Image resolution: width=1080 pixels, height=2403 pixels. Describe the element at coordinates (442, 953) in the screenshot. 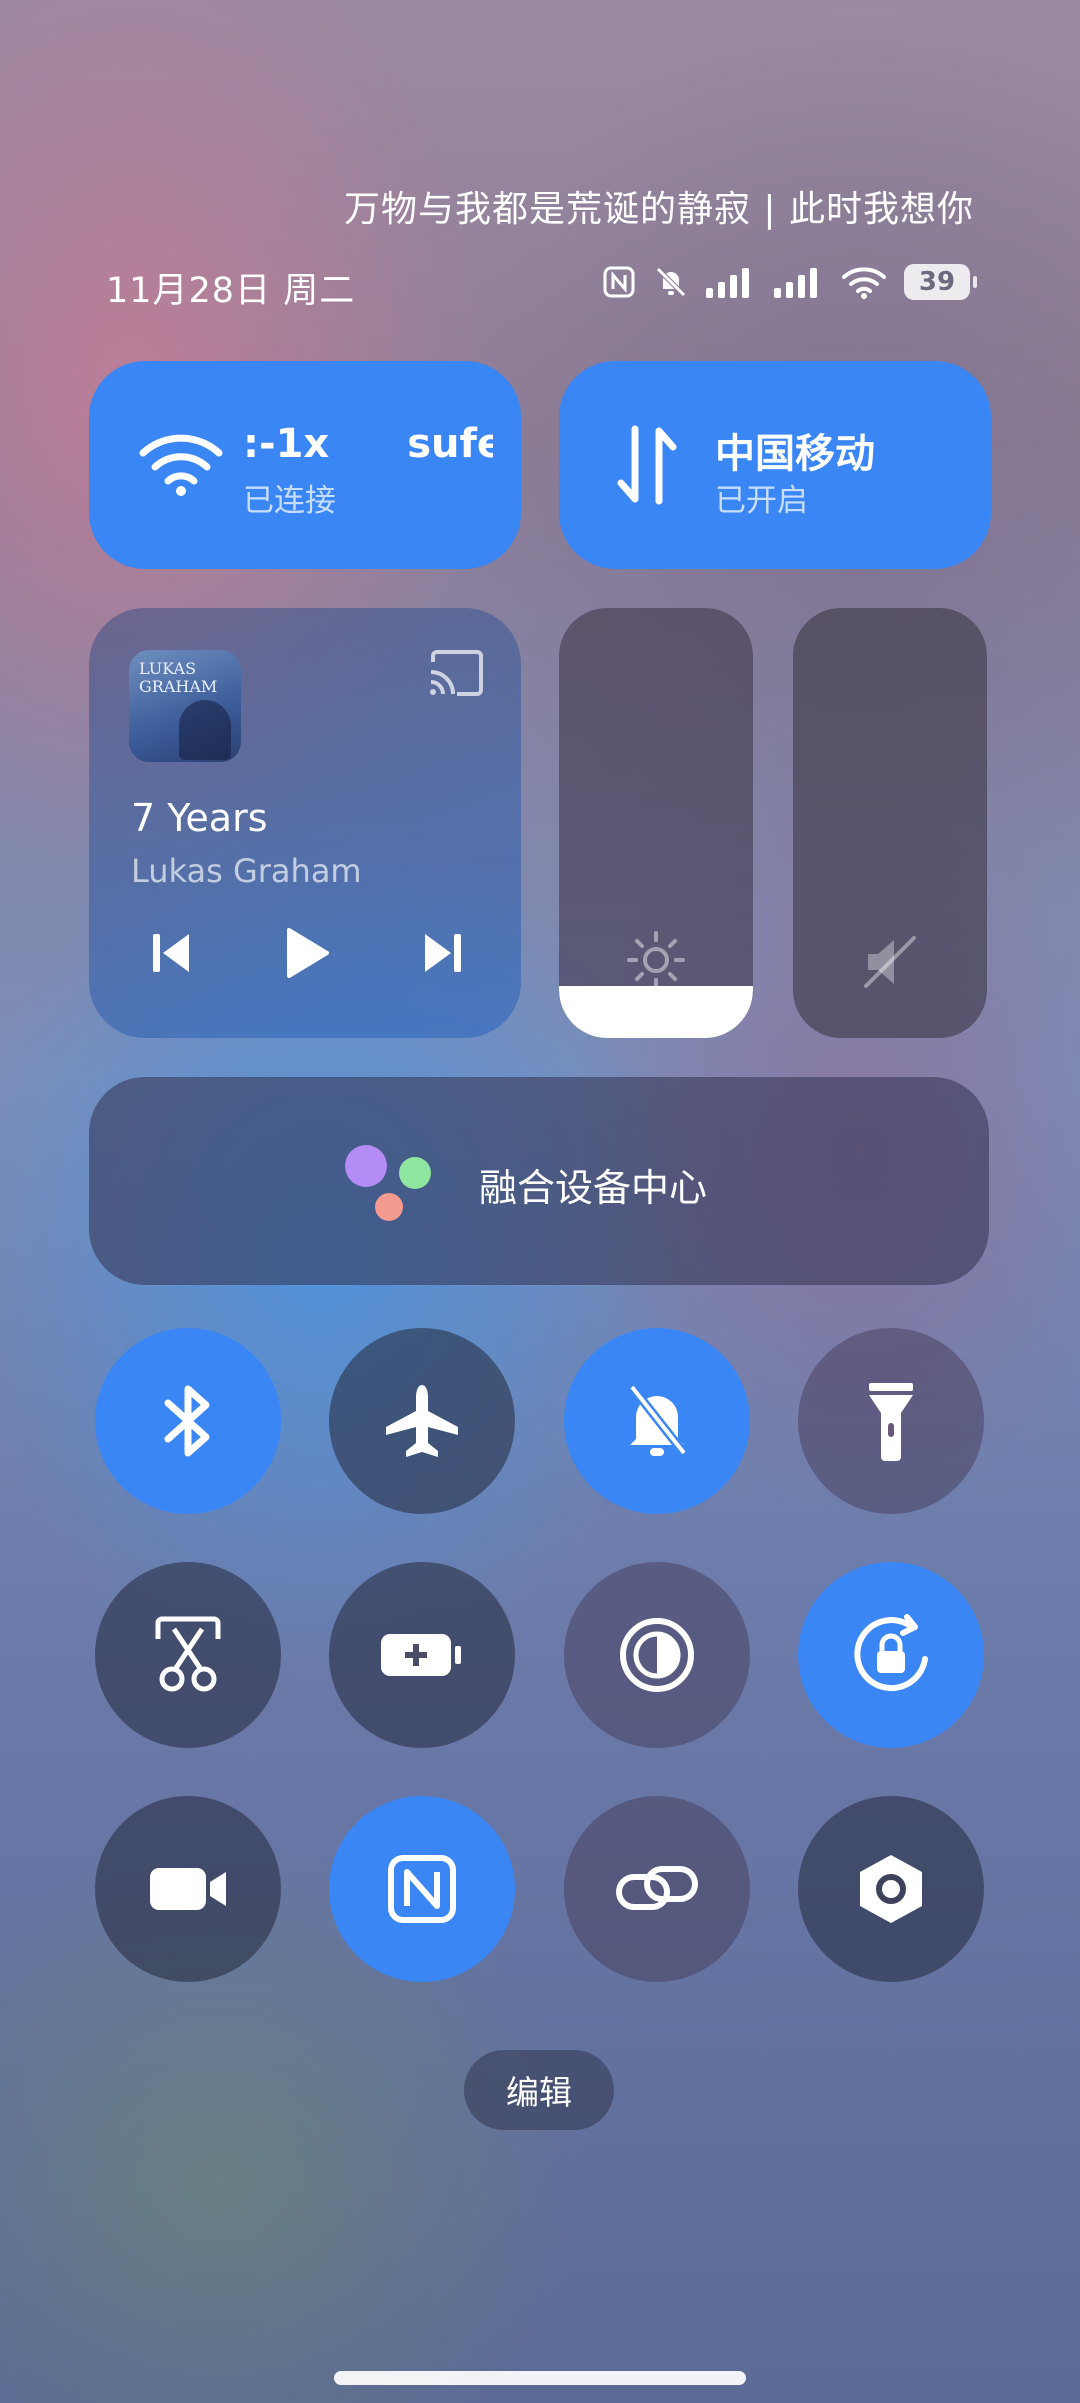

I see `next-track-icon` at that location.